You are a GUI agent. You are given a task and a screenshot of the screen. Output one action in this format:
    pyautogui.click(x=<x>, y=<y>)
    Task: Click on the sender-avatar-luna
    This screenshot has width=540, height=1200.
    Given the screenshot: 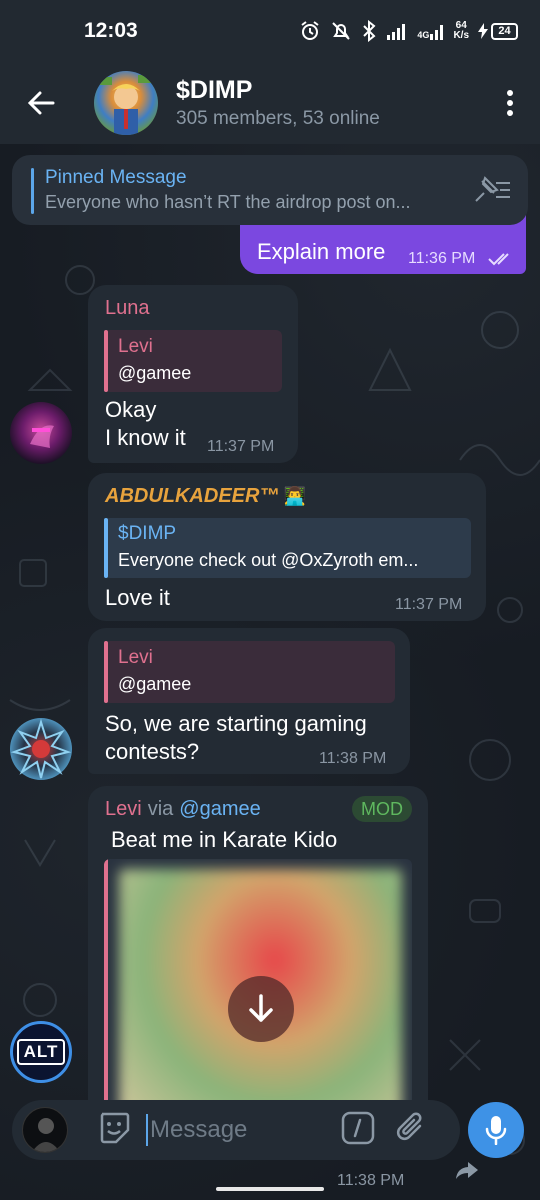 What is the action you would take?
    pyautogui.click(x=41, y=433)
    